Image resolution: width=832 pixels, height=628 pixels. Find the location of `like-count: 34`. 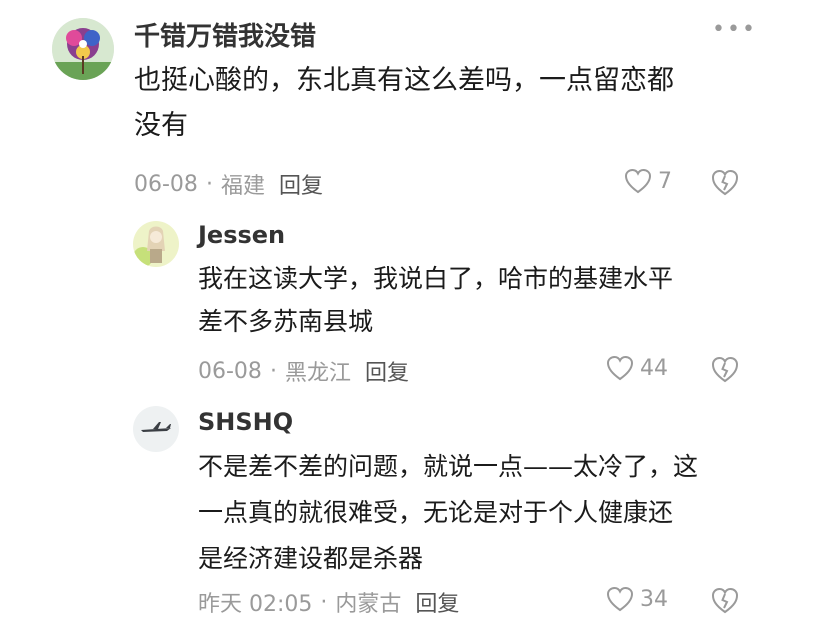

like-count: 34 is located at coordinates (654, 599).